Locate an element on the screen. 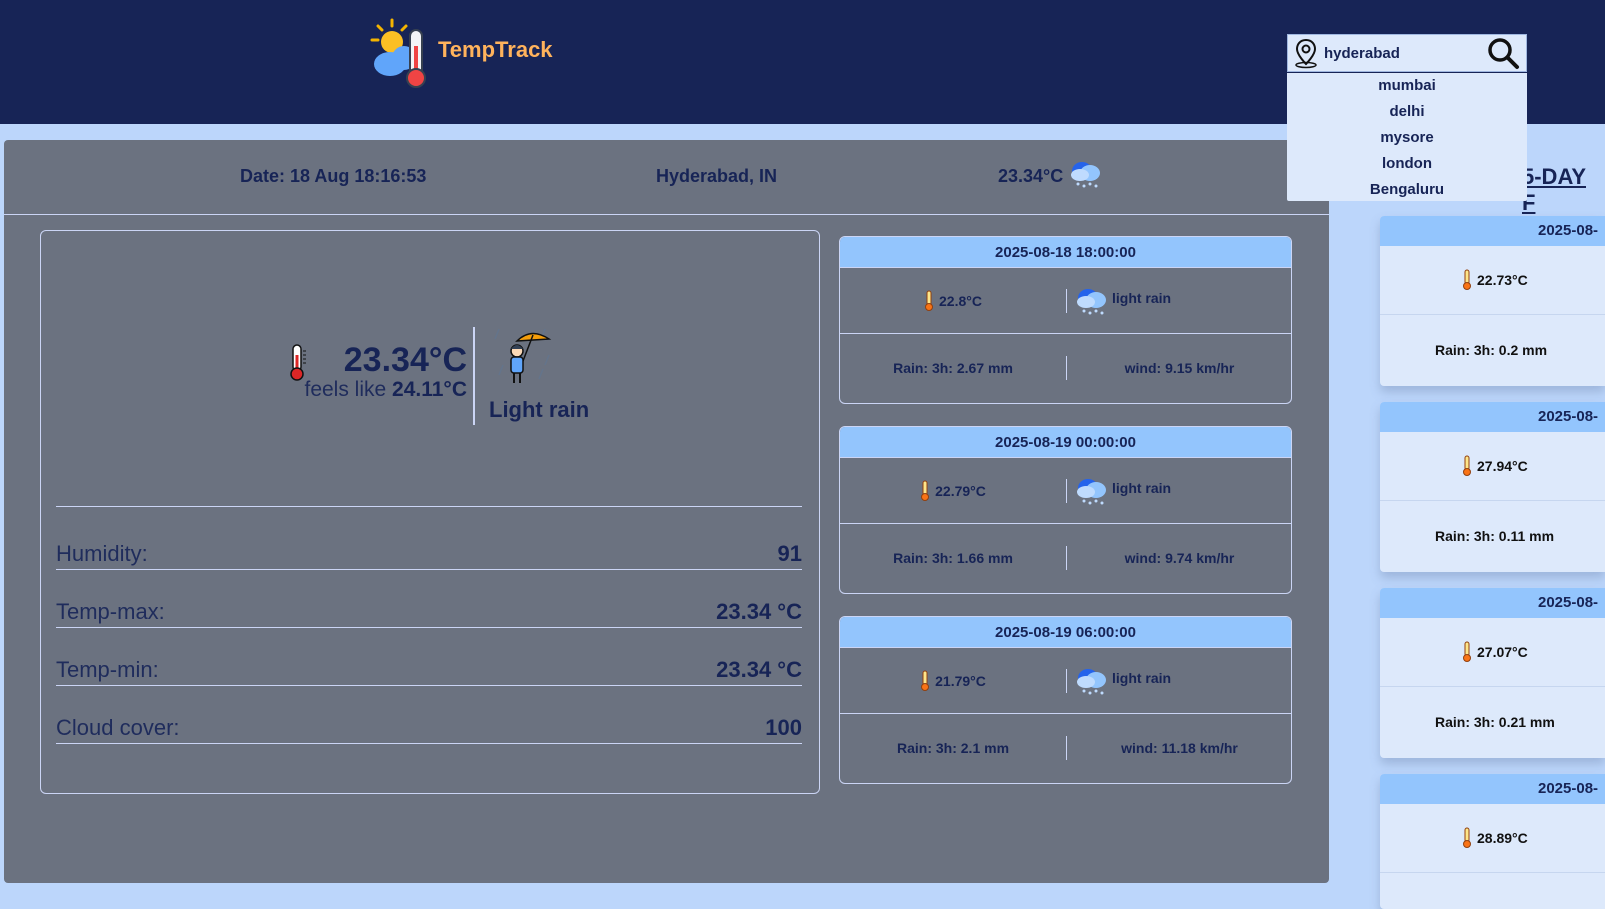  current-temp: 23.34°C is located at coordinates (405, 360).